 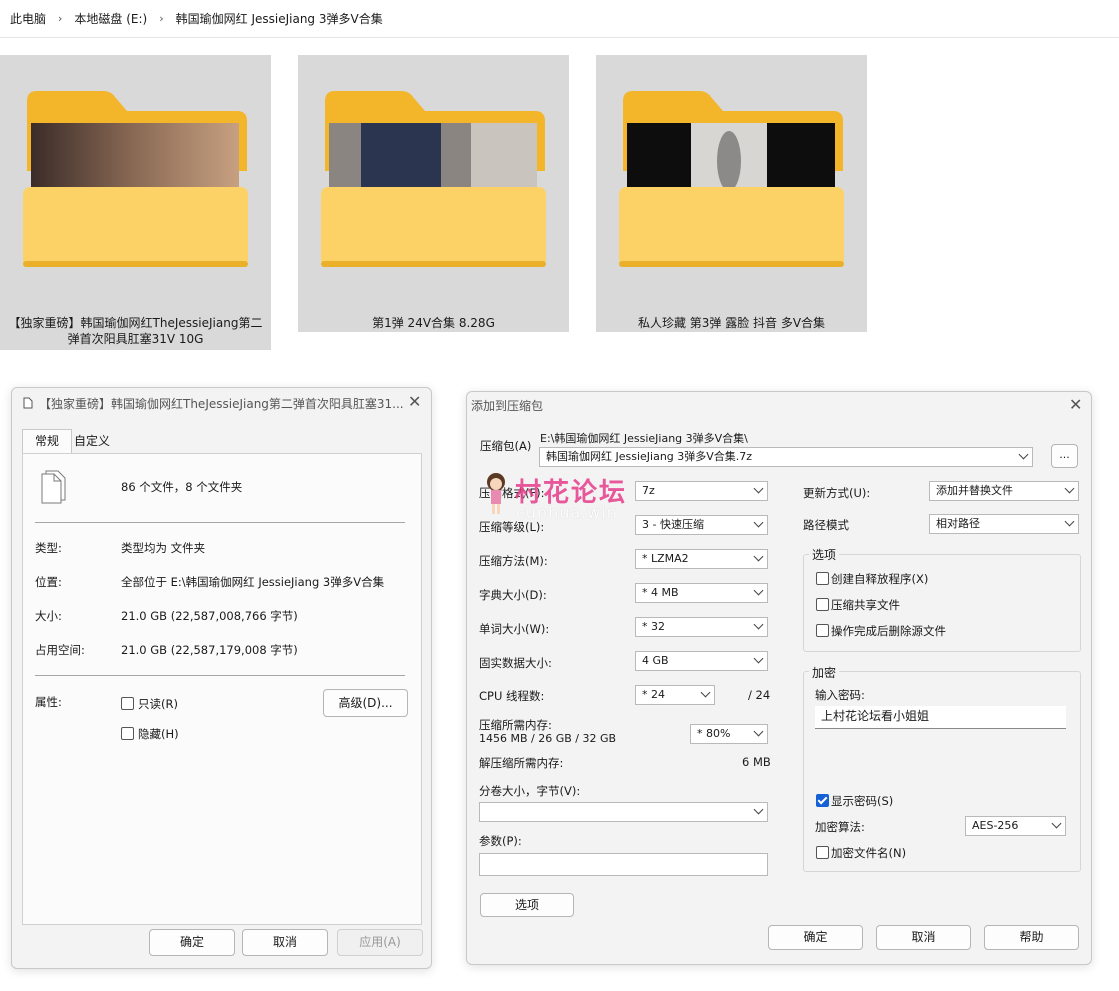 What do you see at coordinates (127, 733) in the screenshot?
I see `hidden-checkbox` at bounding box center [127, 733].